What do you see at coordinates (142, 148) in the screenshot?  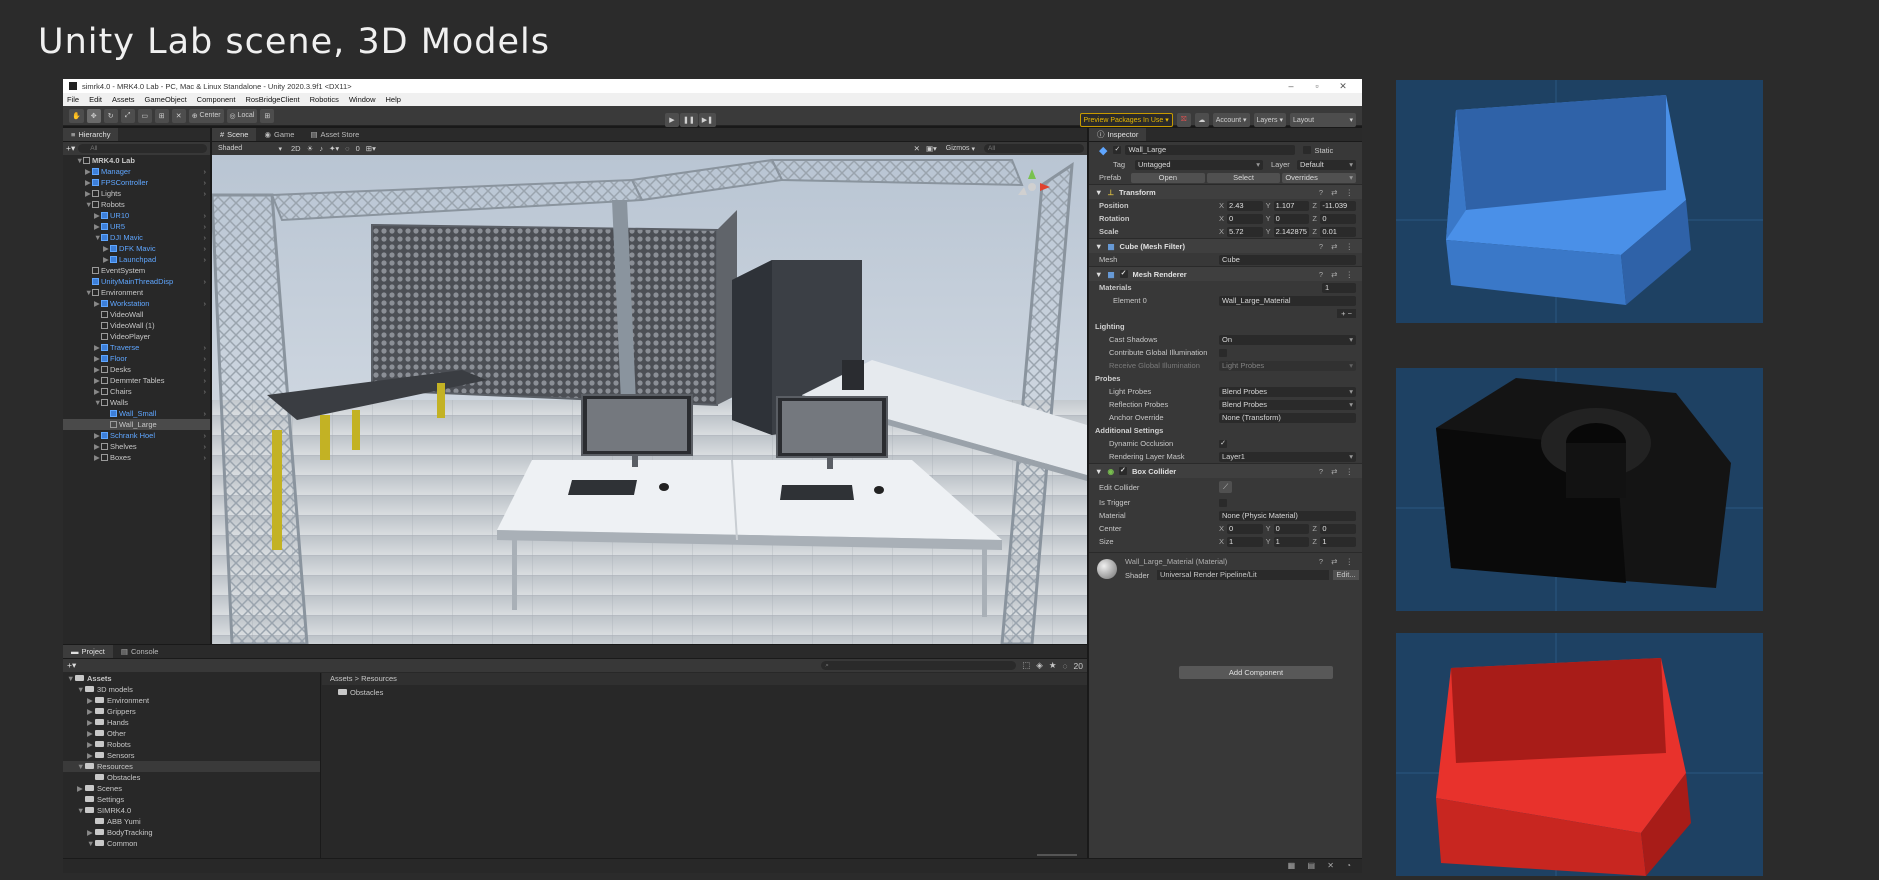 I see `hierarchy-search-input: All` at bounding box center [142, 148].